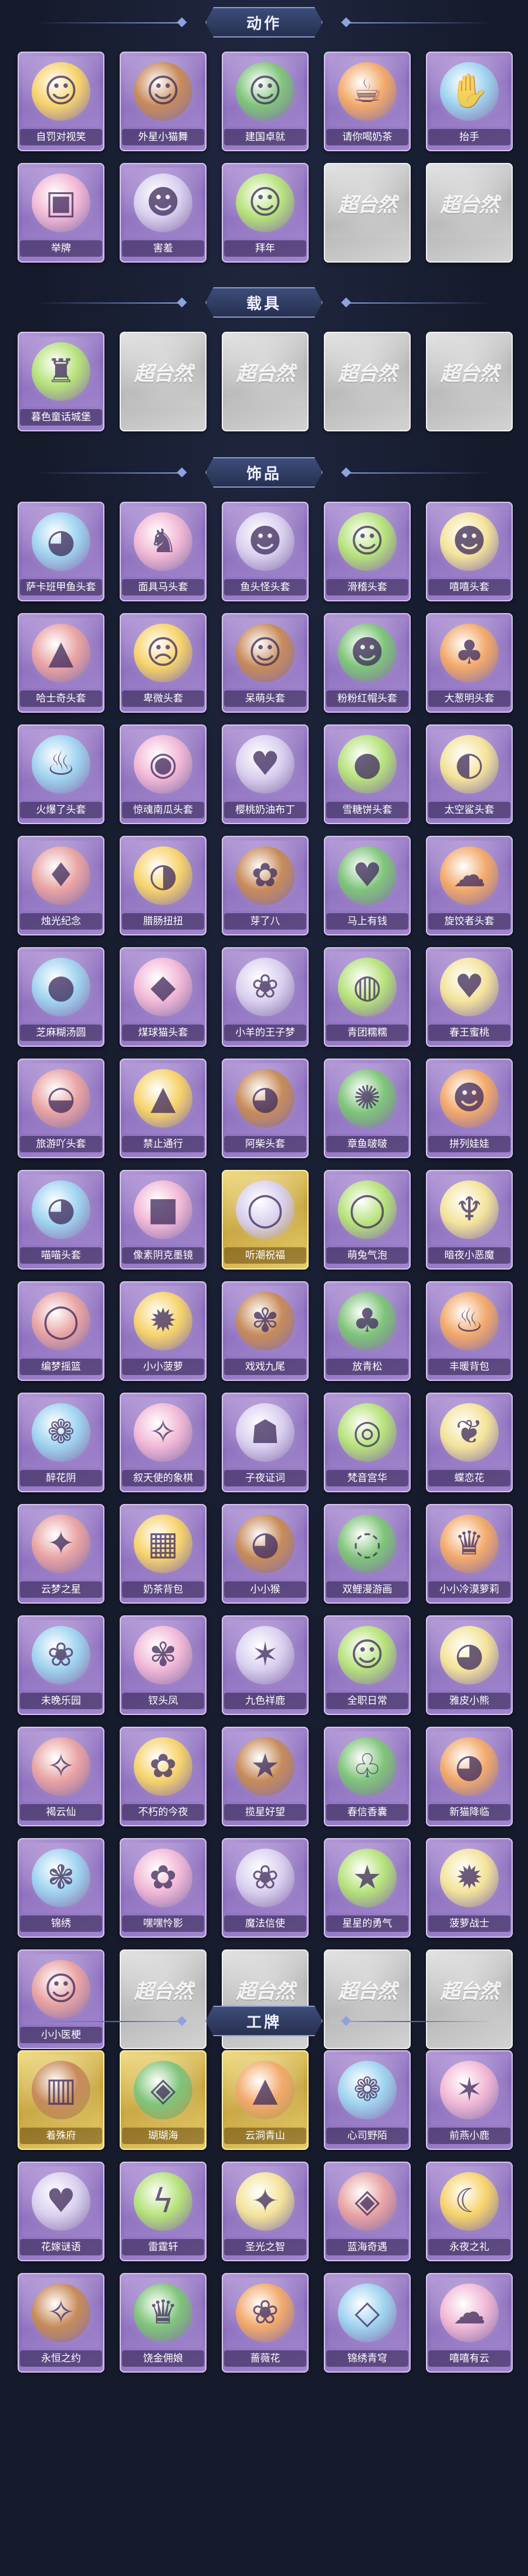 The height and width of the screenshot is (2576, 528). What do you see at coordinates (469, 1888) in the screenshot?
I see `item-card: ✹ 菠萝战士` at bounding box center [469, 1888].